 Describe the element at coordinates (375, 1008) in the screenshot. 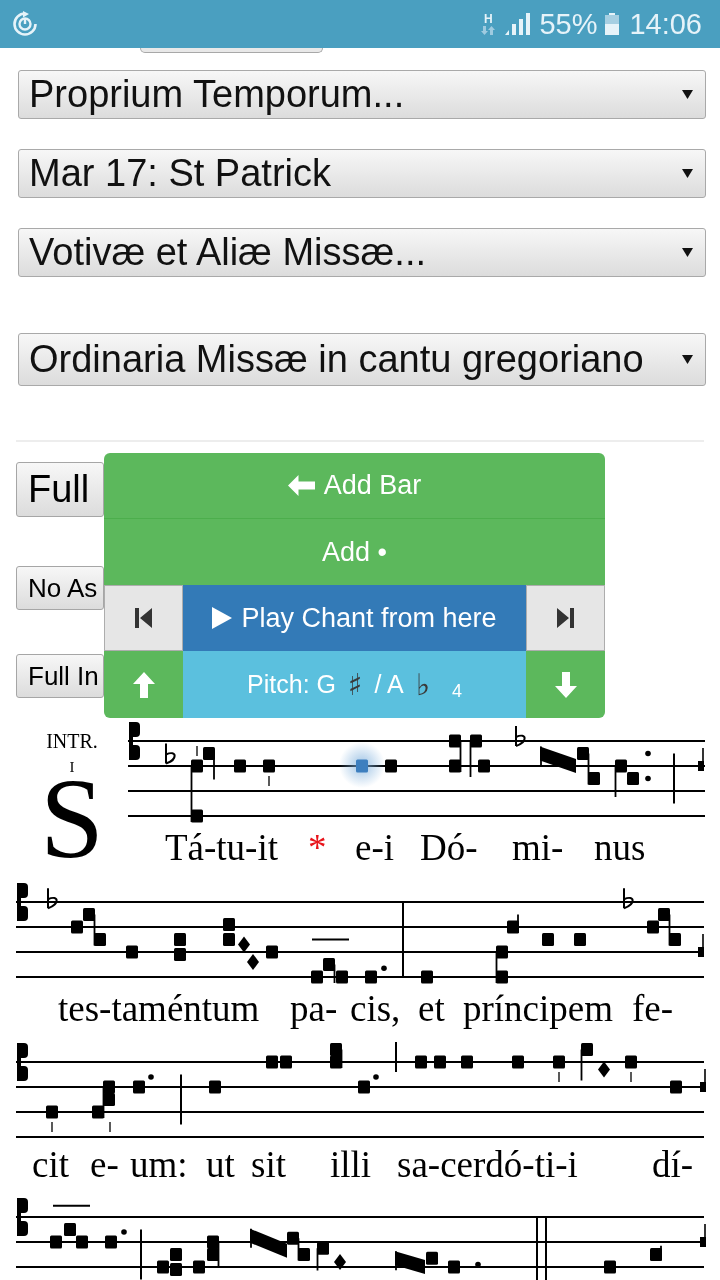

I see `lyric-text: cis,` at that location.